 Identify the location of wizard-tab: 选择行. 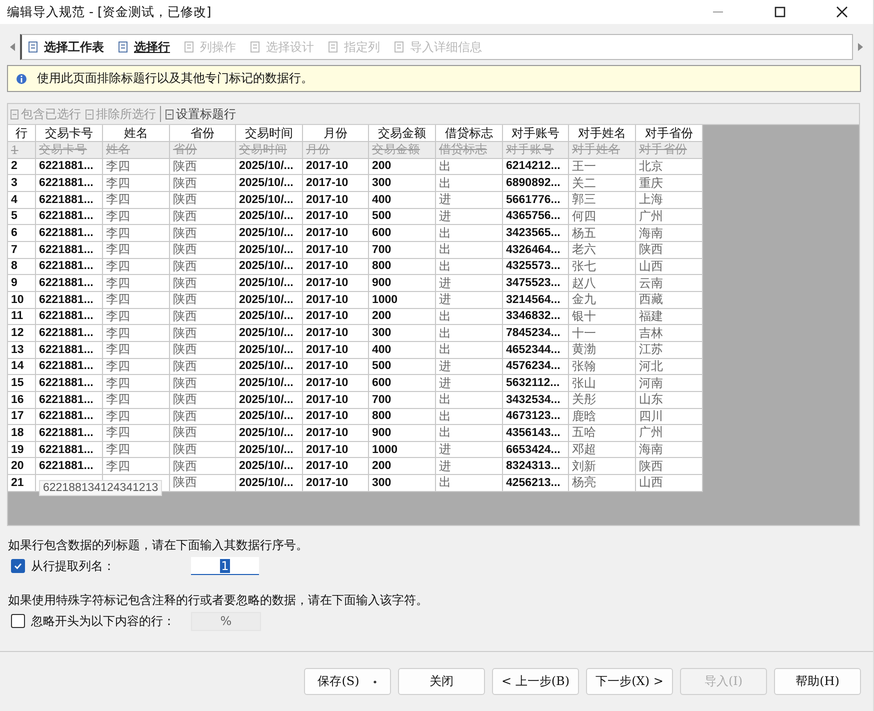
(144, 47).